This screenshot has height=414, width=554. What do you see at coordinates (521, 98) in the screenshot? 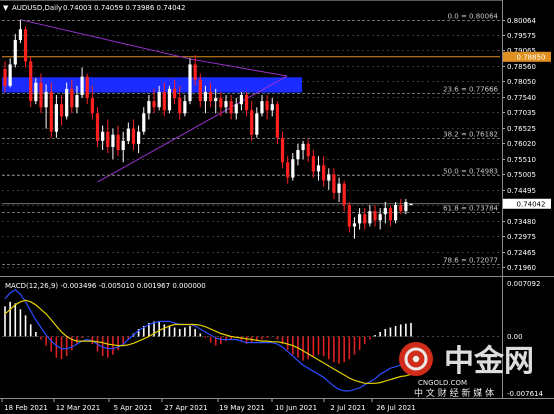
I see `price-tick-label: 0.77540` at bounding box center [521, 98].